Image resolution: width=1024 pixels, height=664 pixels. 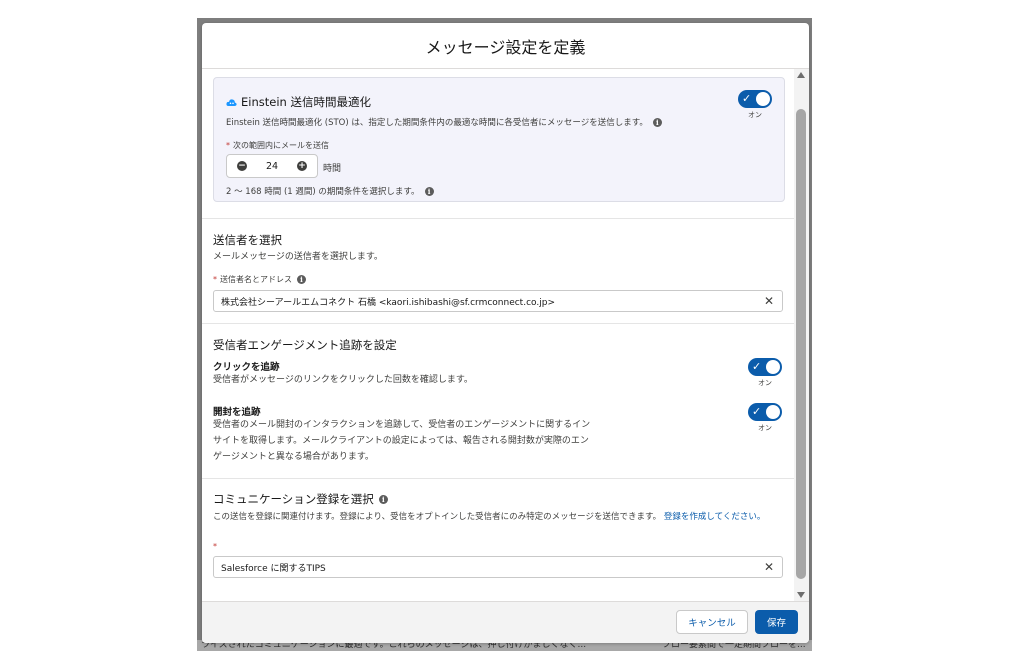 What do you see at coordinates (715, 517) in the screenshot?
I see `create-subscription-link: 登録を作成してください。` at bounding box center [715, 517].